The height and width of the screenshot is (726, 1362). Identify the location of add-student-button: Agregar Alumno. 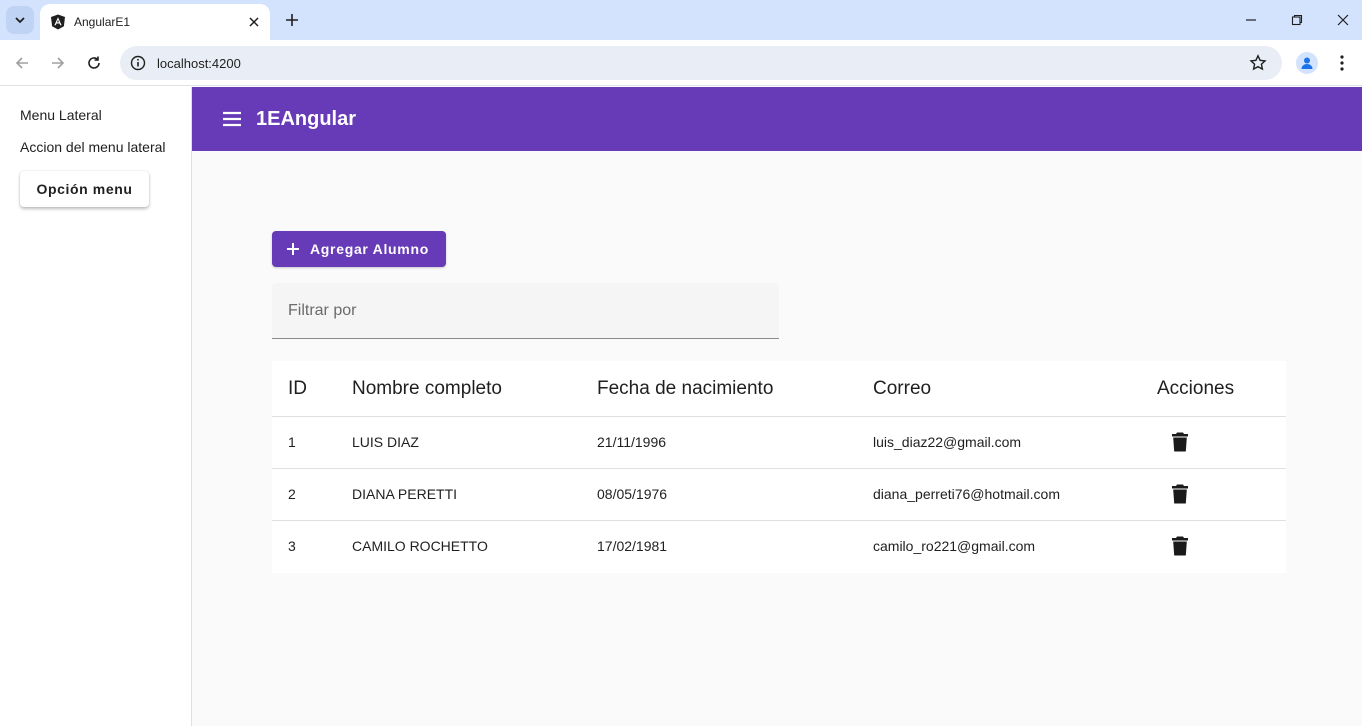
(359, 249).